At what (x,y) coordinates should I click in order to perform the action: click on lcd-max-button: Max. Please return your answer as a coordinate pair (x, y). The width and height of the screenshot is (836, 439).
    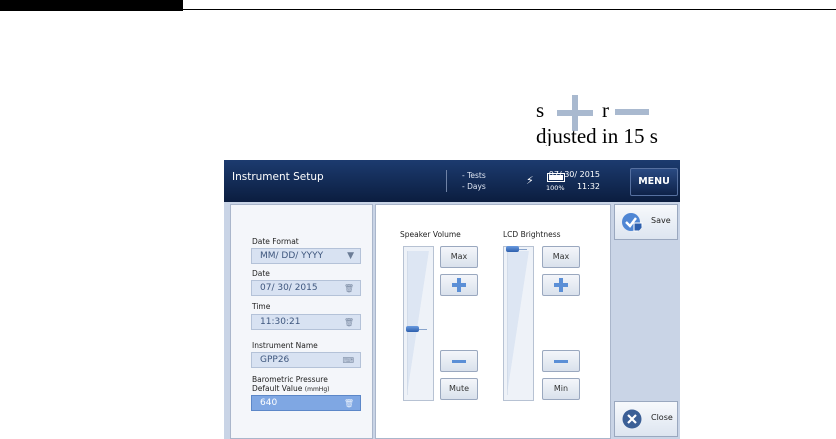
    Looking at the image, I should click on (561, 257).